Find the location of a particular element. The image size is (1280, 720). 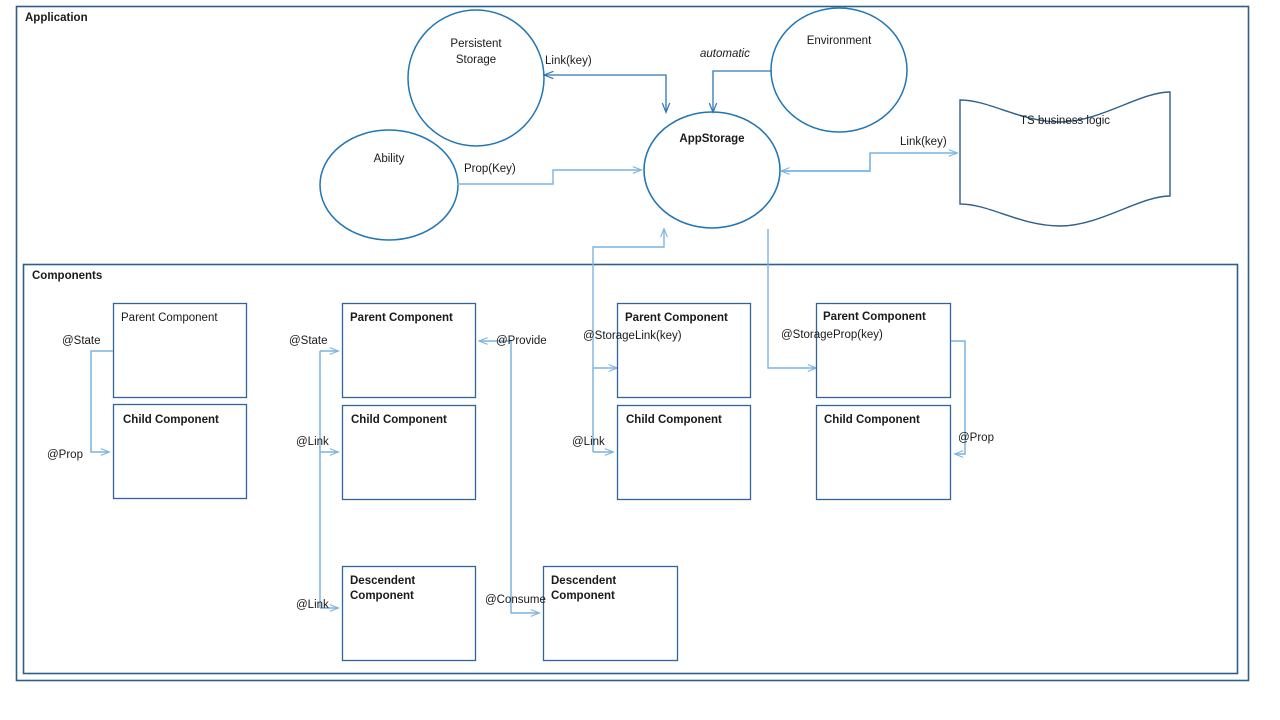

edge-label-prop-5: @Prop is located at coordinates (976, 438).